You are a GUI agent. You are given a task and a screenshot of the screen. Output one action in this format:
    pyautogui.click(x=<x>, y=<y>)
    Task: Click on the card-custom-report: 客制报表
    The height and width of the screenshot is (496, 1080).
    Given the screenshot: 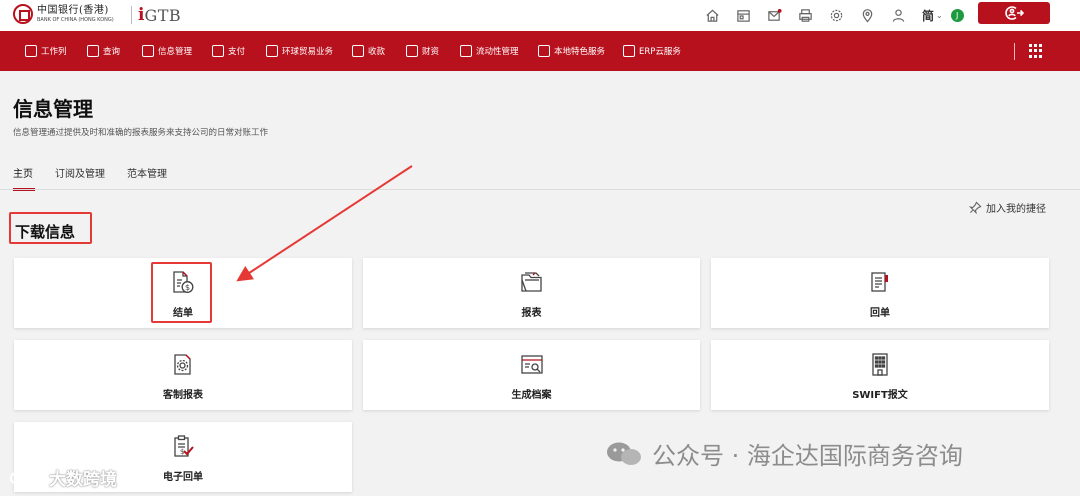 What is the action you would take?
    pyautogui.click(x=183, y=375)
    